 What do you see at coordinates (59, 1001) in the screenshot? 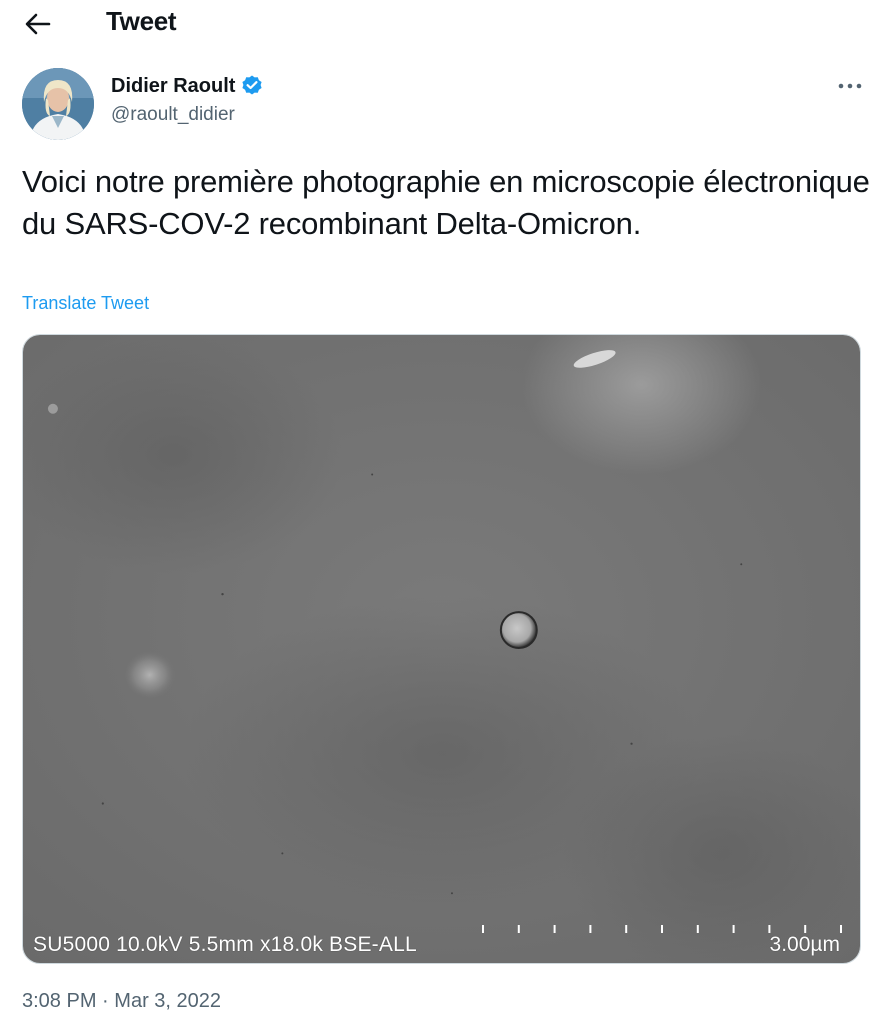
I see `tweet-time: 3:08 PM` at bounding box center [59, 1001].